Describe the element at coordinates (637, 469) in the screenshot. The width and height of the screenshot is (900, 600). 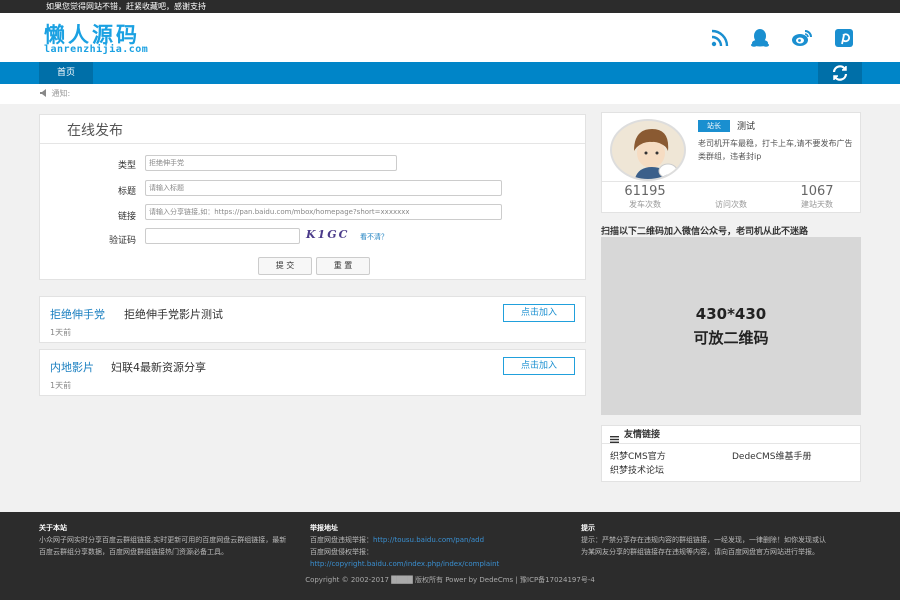
I see `friend-link: 织梦技术论坛` at that location.